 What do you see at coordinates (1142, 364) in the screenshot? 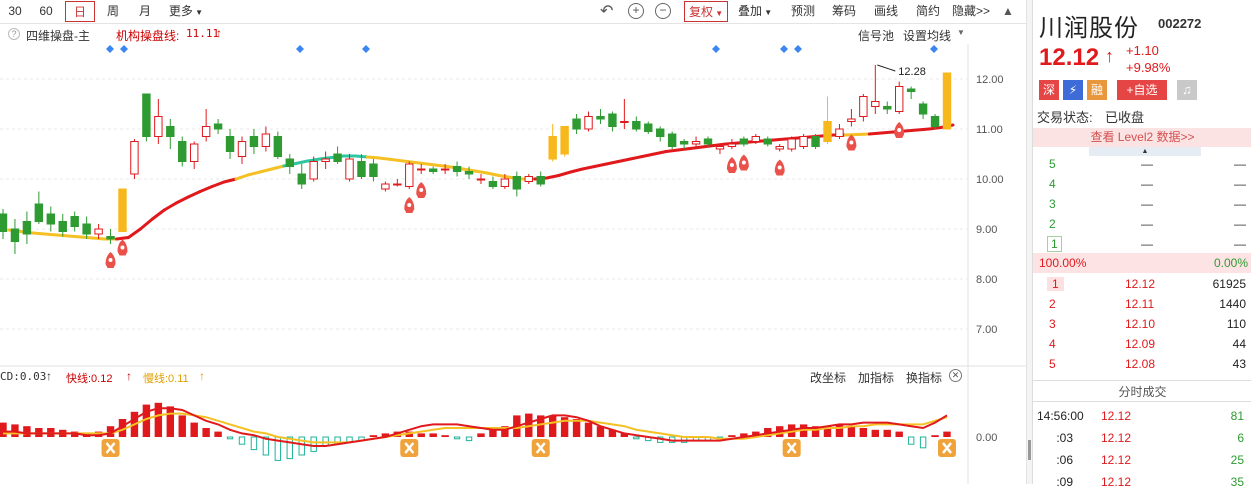
I see `buy-order-row: 5 12.08 43` at bounding box center [1142, 364].